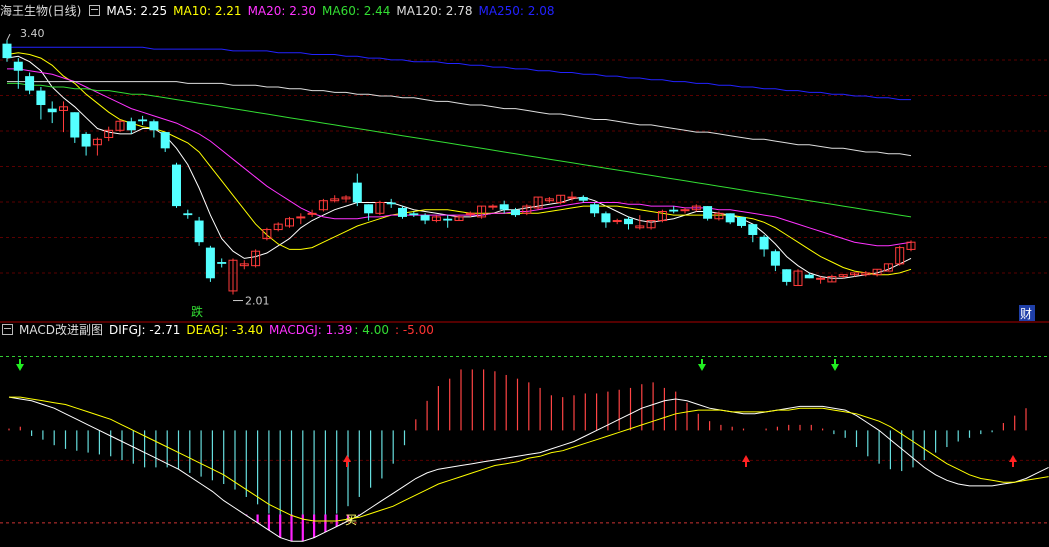 This screenshot has height=547, width=1049. Describe the element at coordinates (32, 33) in the screenshot. I see `high-price-label: 3.40` at that location.